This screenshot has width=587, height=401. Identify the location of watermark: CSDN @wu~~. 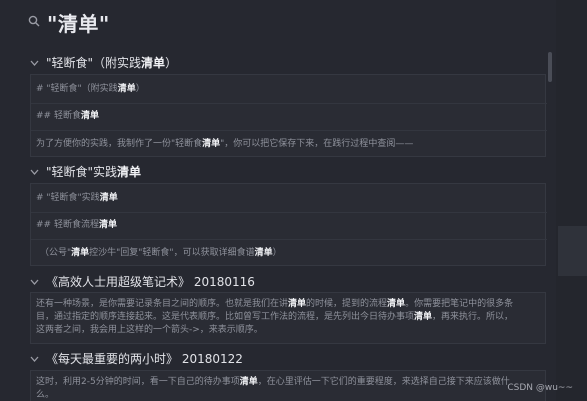
(540, 388).